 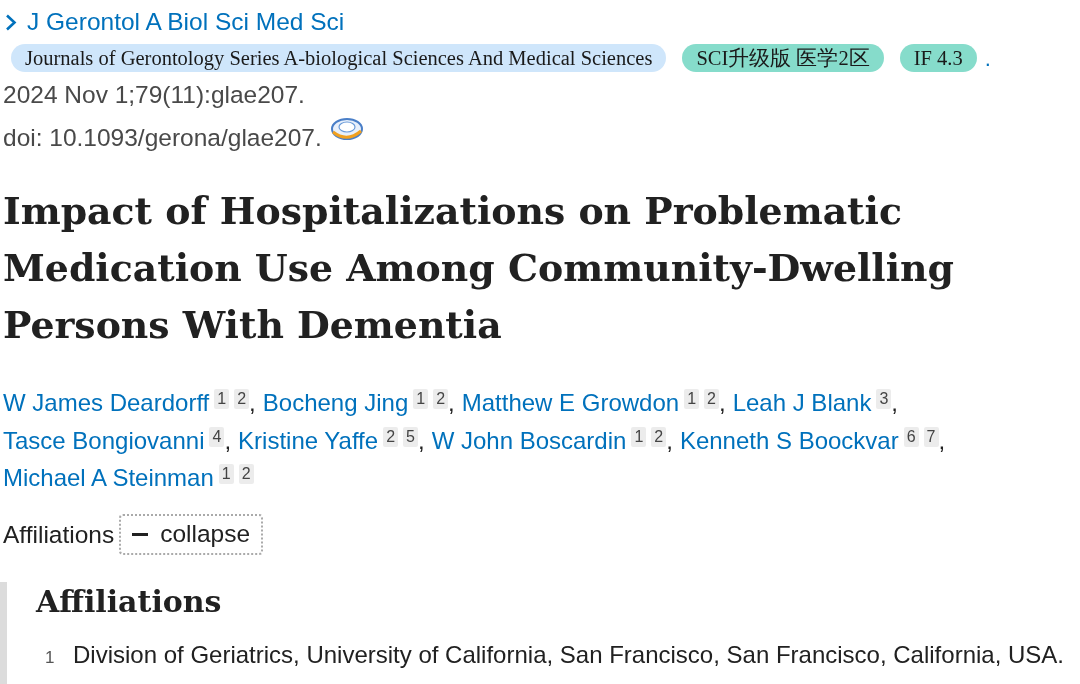 I want to click on journal-tag: IF 4.3, so click(x=938, y=58).